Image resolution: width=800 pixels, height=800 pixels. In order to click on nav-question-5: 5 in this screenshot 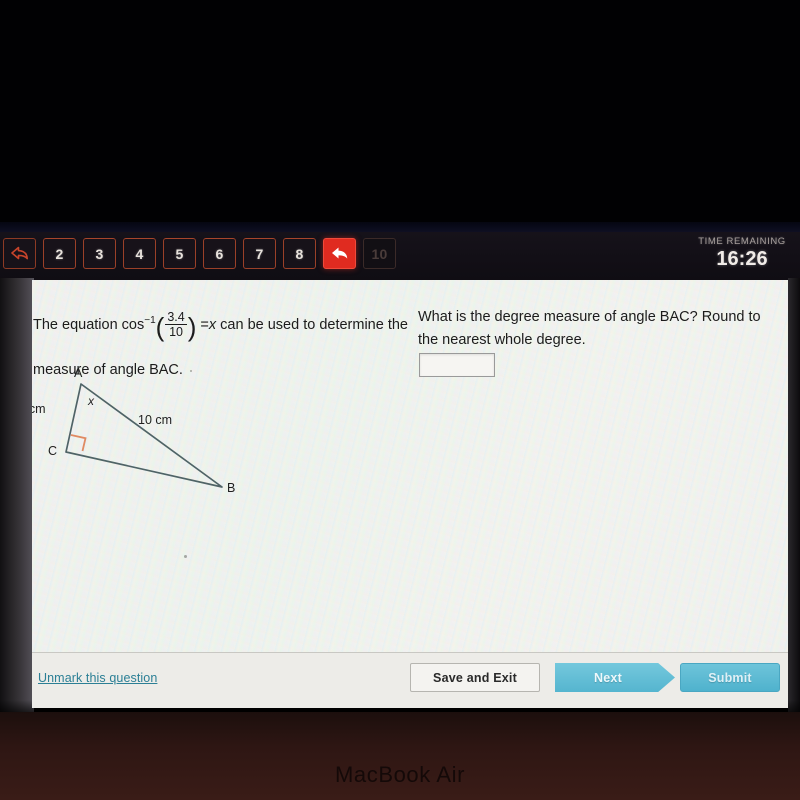, I will do `click(179, 253)`.